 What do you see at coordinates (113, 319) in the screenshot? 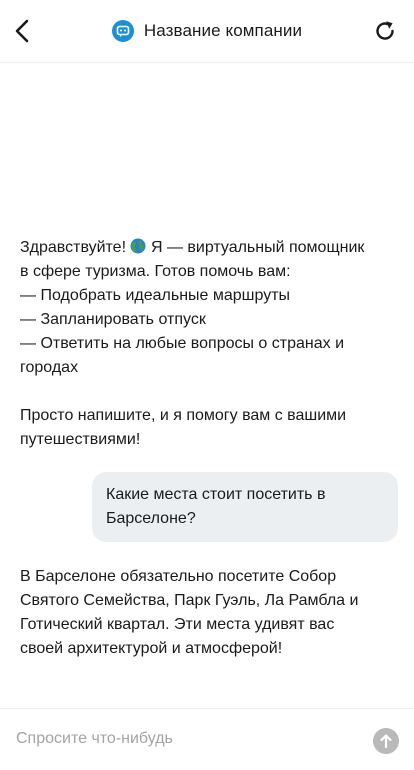
I see `greeting-line-4: — Запланировать отпуск` at bounding box center [113, 319].